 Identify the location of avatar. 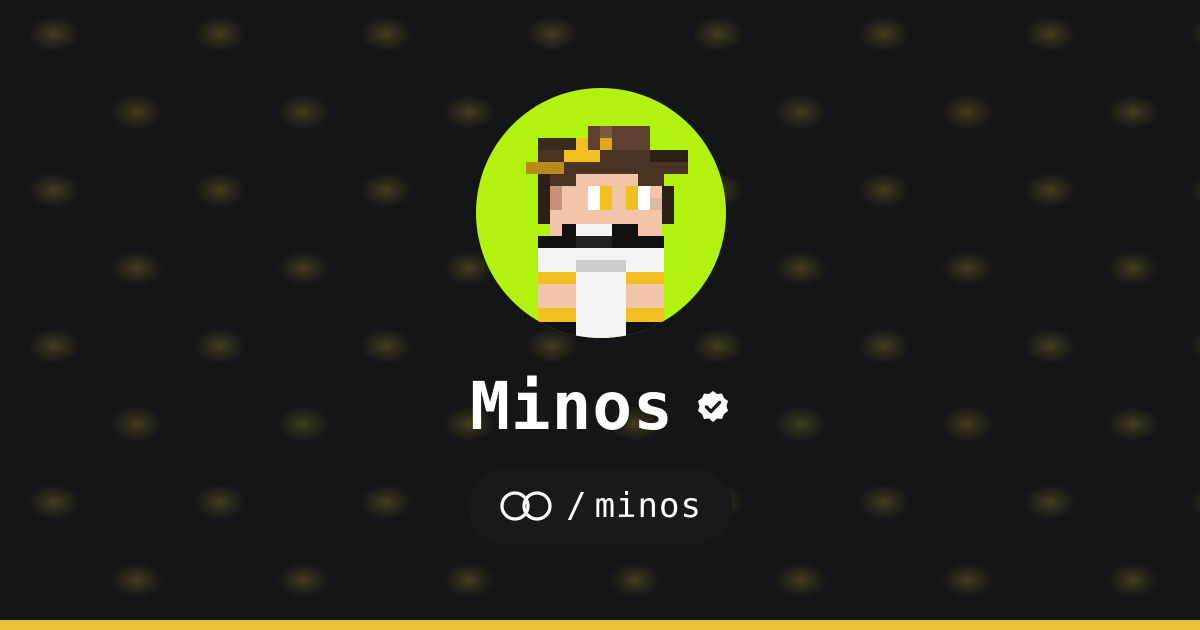
(601, 213).